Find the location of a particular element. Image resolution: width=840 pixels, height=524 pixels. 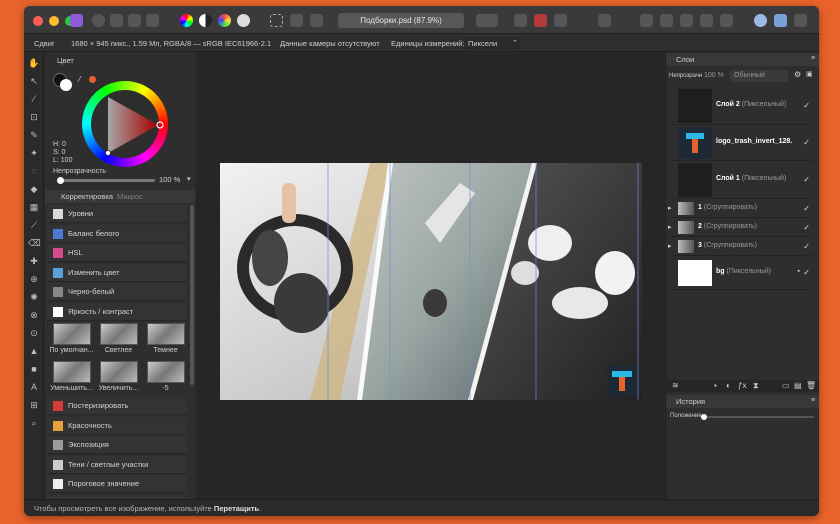

persona-export-icon is located at coordinates (152, 20).